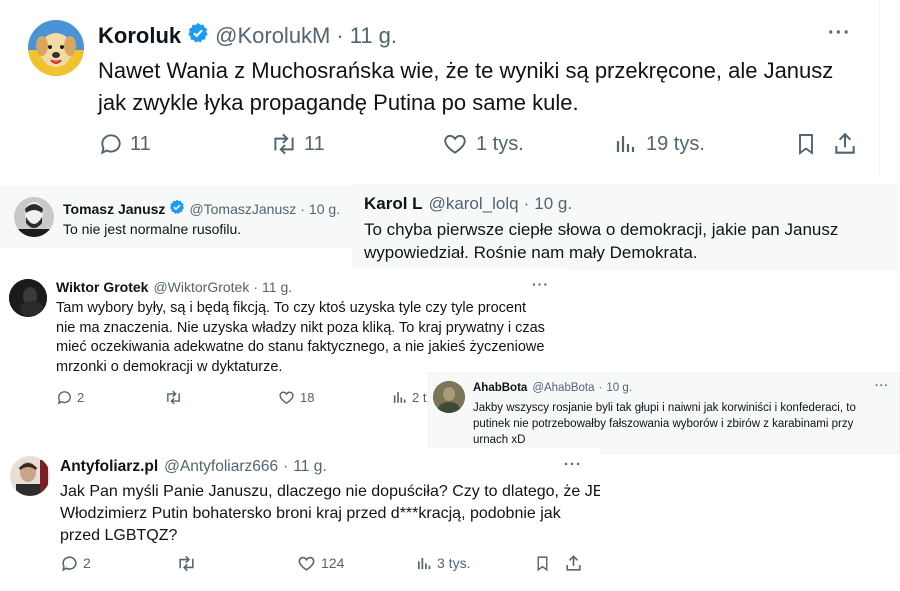 The image size is (900, 591). Describe the element at coordinates (272, 36) in the screenshot. I see `author-handle: @KorolukM` at that location.